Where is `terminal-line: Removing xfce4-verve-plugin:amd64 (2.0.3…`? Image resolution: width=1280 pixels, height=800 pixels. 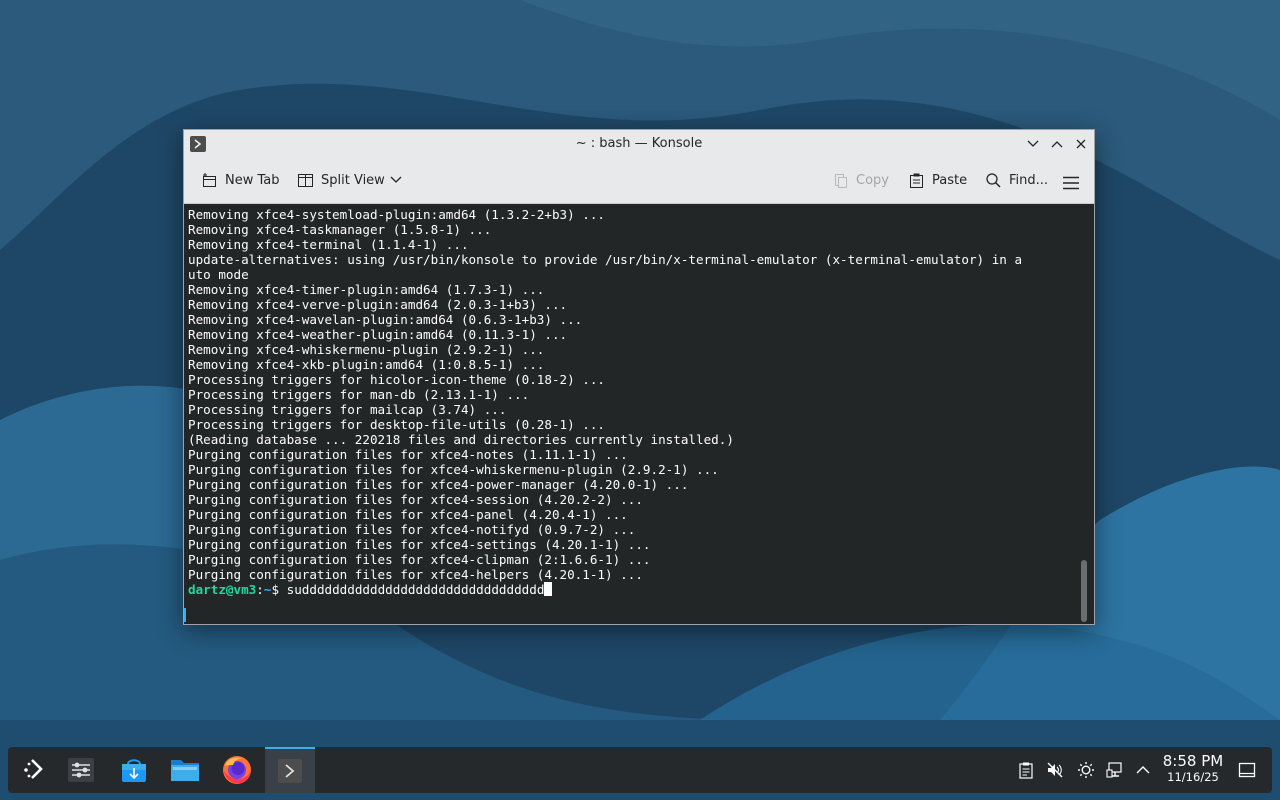 terminal-line: Removing xfce4-verve-plugin:amd64 (2.0.3… is located at coordinates (378, 304).